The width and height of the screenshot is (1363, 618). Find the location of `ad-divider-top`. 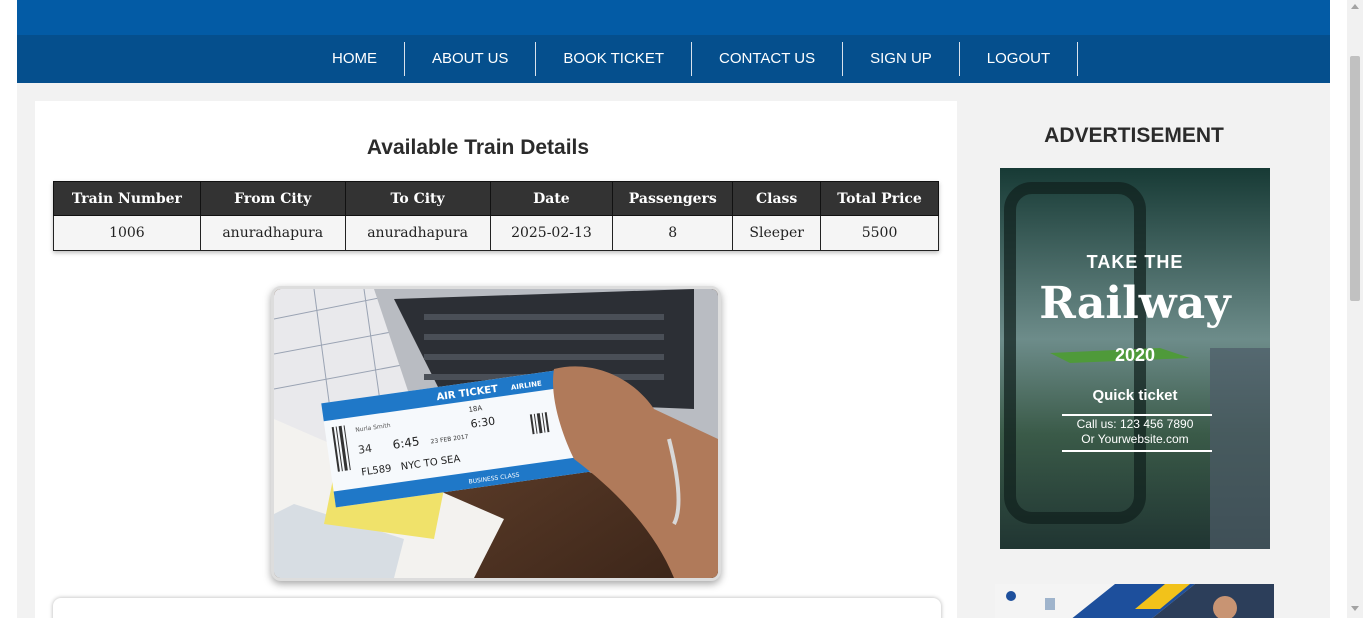

ad-divider-top is located at coordinates (1137, 415).